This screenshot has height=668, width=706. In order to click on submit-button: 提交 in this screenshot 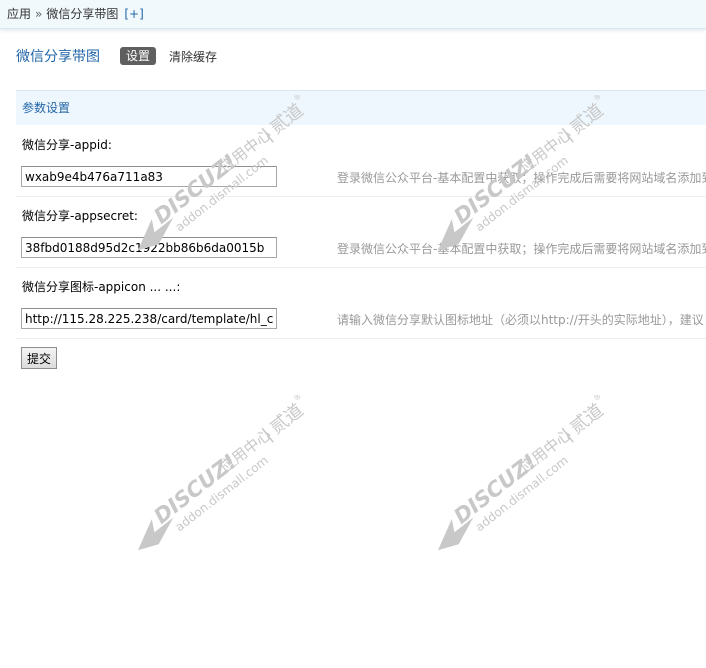, I will do `click(39, 358)`.